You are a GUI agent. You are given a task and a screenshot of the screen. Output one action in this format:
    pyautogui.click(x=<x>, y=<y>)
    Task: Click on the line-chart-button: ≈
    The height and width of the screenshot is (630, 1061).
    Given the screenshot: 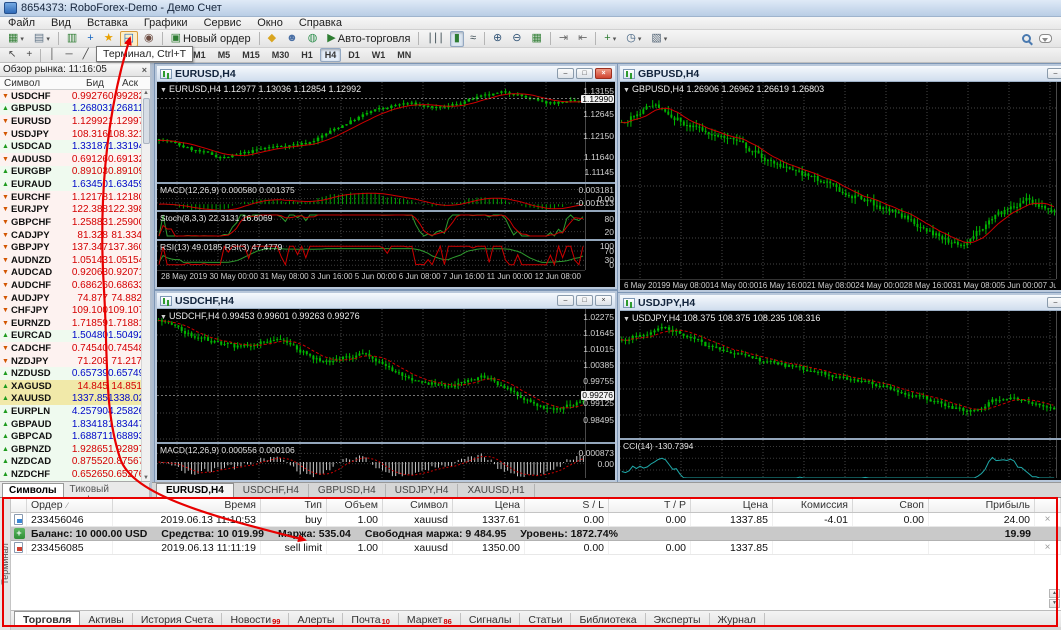 What is the action you would take?
    pyautogui.click(x=473, y=39)
    